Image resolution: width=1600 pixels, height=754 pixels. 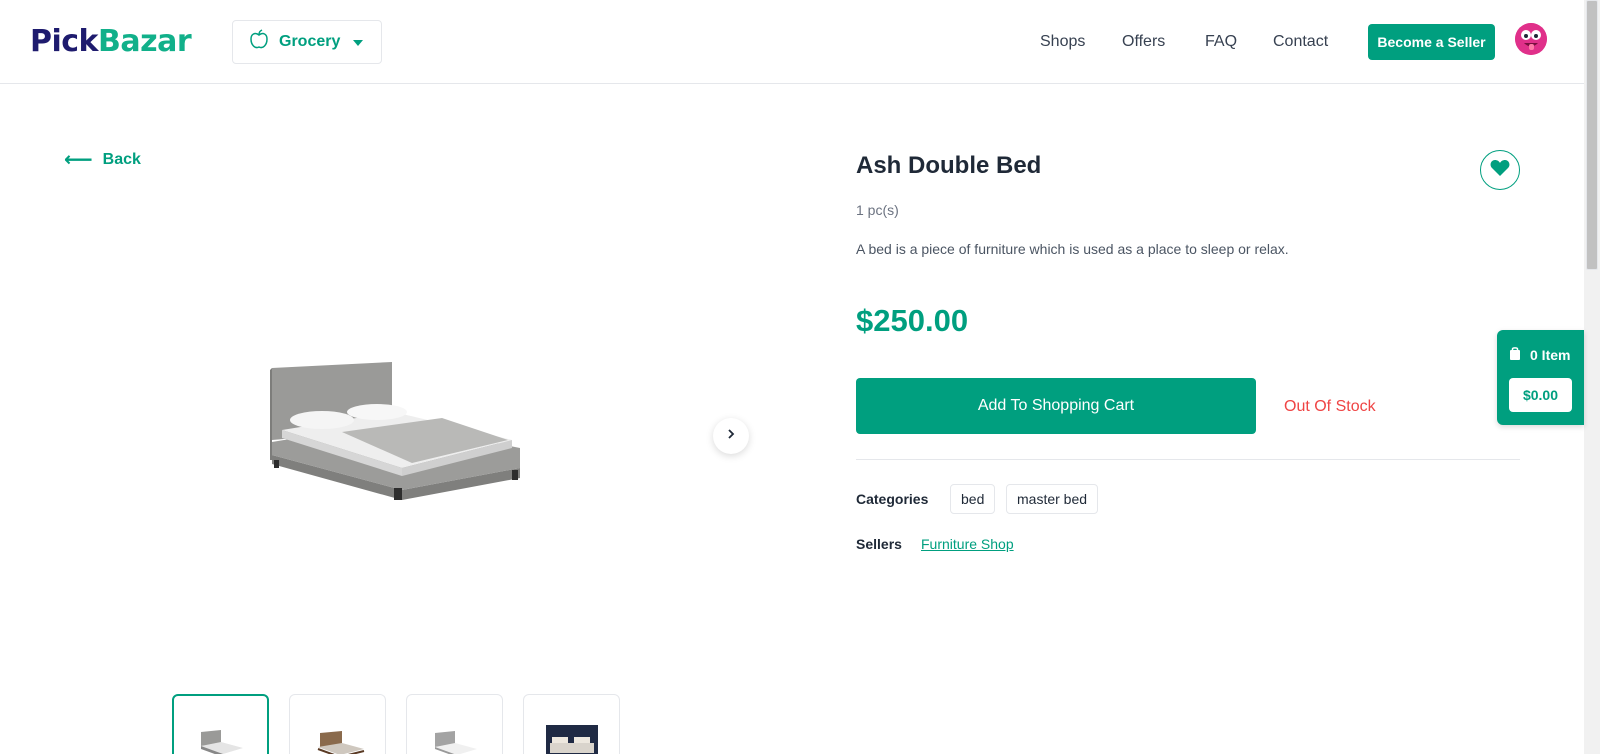 I want to click on cart-item-count: 0 Item, so click(x=1550, y=355).